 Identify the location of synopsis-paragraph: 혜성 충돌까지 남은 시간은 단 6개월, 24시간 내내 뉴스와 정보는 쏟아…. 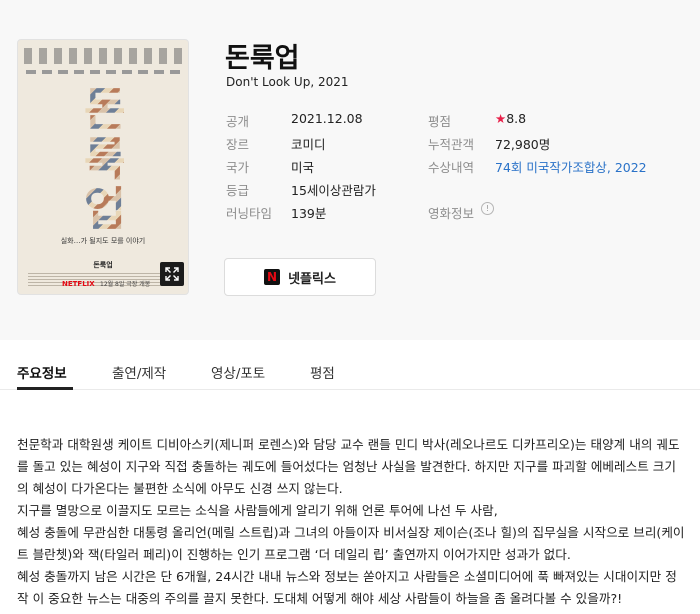
(347, 587).